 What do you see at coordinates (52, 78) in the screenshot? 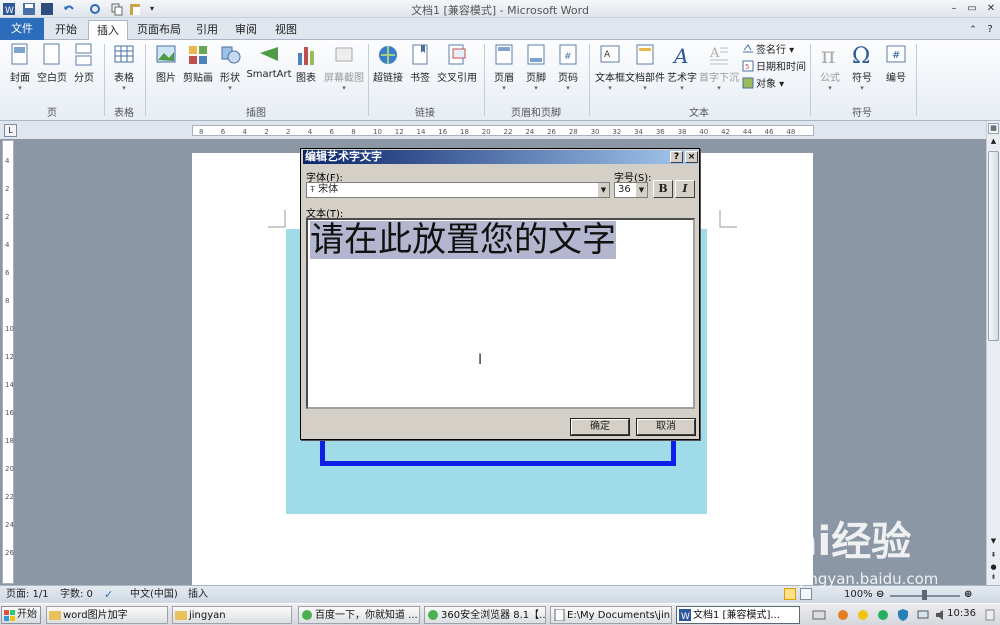
I see `blank-page-label: 空白页` at bounding box center [52, 78].